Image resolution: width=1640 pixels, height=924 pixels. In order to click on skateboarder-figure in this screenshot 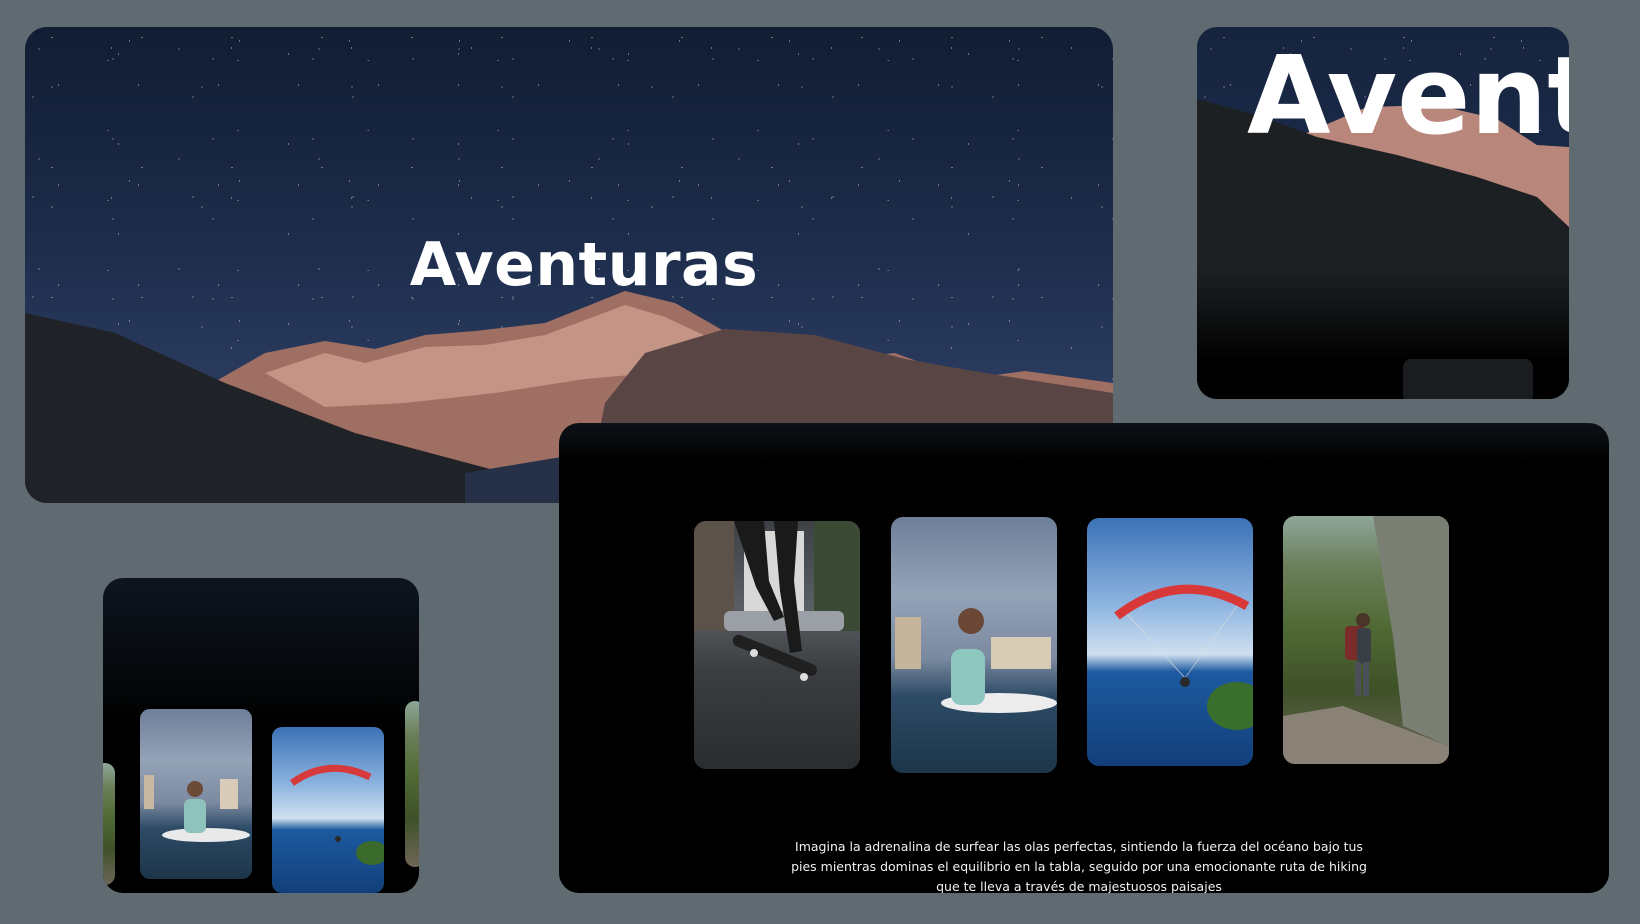, I will do `click(777, 601)`.